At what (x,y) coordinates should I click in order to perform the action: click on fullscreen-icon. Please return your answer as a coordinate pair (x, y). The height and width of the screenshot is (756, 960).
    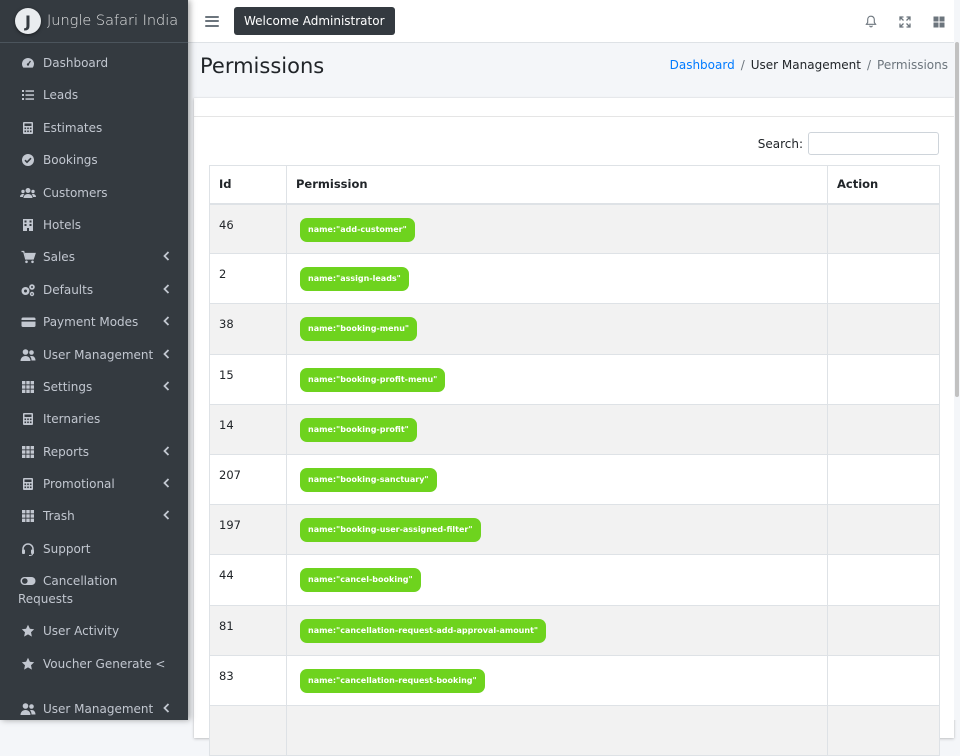
    Looking at the image, I should click on (905, 22).